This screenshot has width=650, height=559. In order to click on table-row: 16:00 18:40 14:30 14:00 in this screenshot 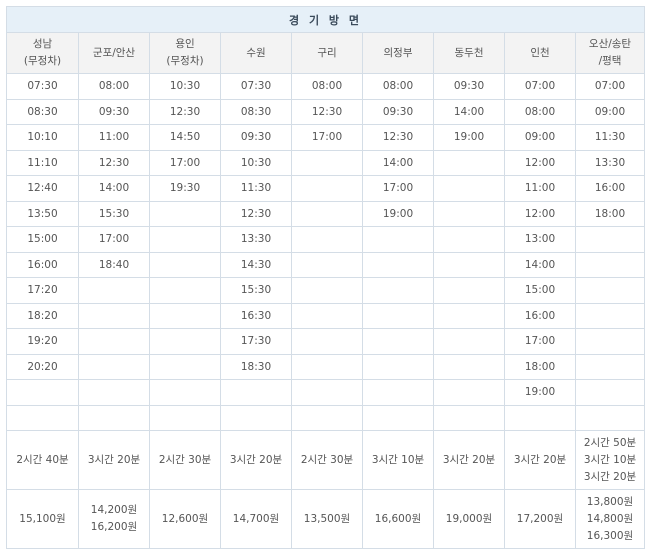, I will do `click(325, 264)`.